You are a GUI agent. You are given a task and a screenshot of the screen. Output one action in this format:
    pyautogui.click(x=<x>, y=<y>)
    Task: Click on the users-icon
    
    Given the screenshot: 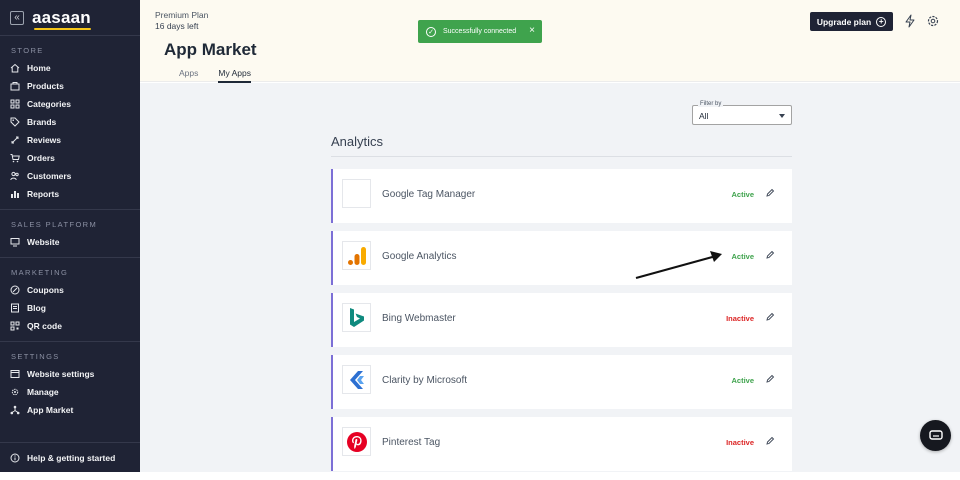 What is the action you would take?
    pyautogui.click(x=15, y=176)
    